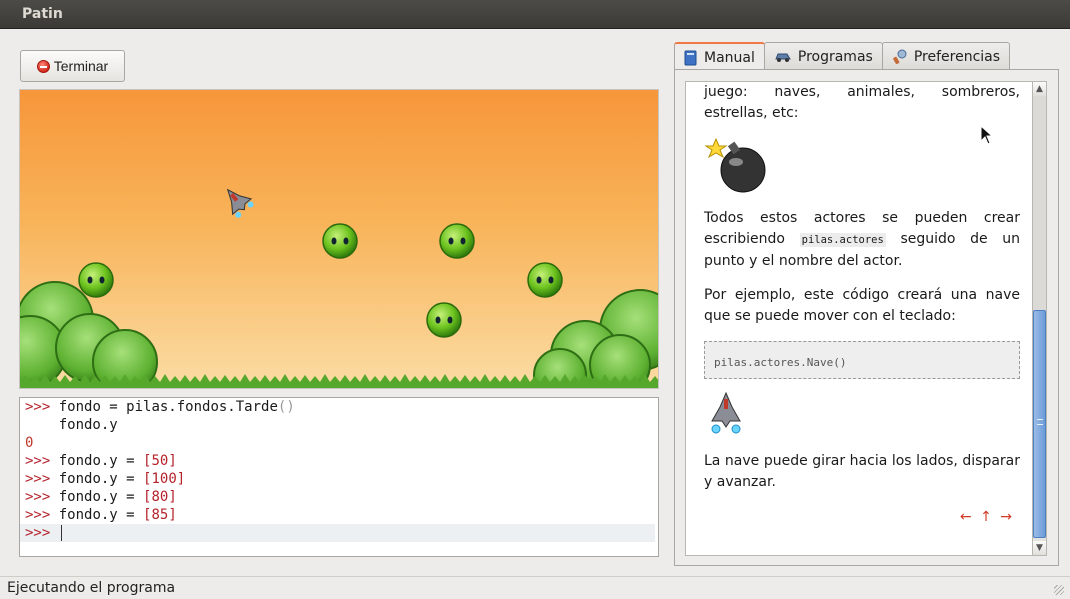 The image size is (1070, 599). What do you see at coordinates (783, 57) in the screenshot?
I see `car-icon` at bounding box center [783, 57].